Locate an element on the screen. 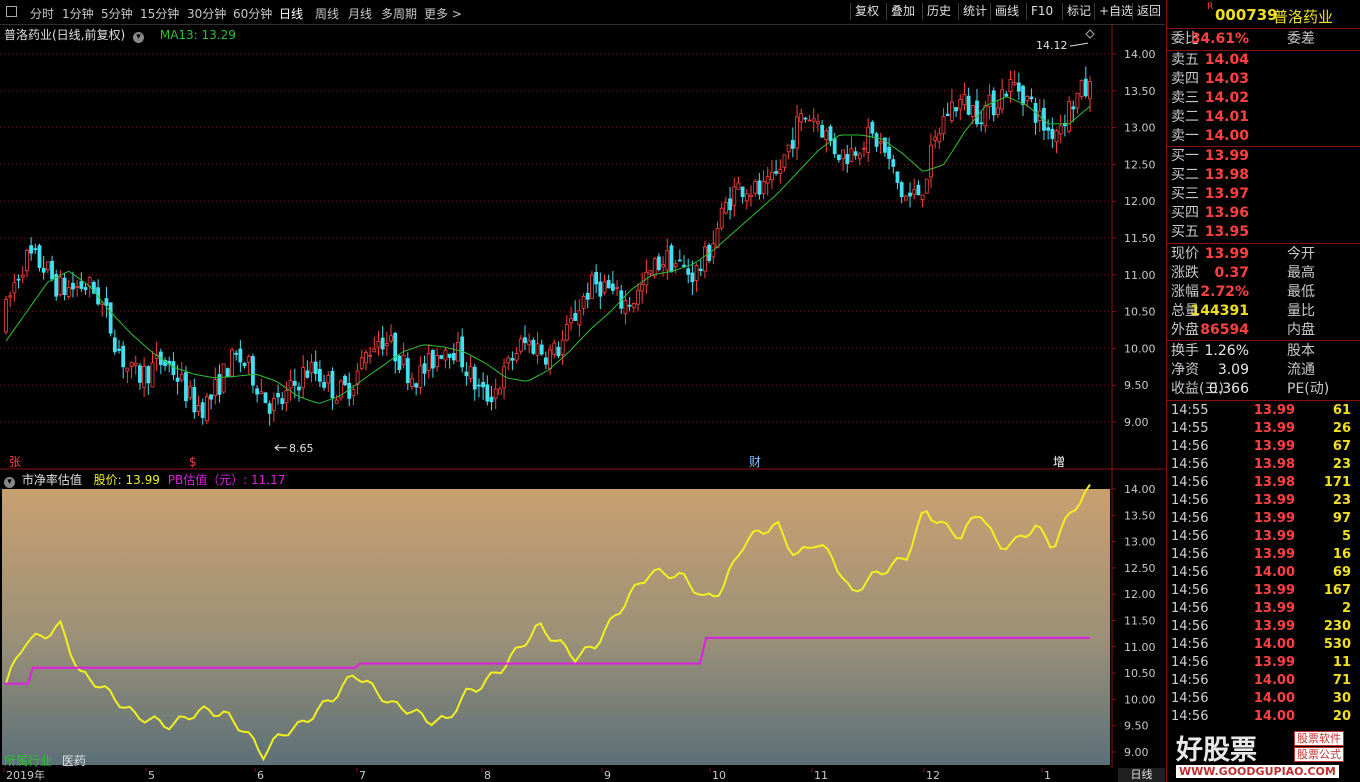 Image resolution: width=1360 pixels, height=782 pixels. y-tick-label: 13.00 is located at coordinates (1140, 128).